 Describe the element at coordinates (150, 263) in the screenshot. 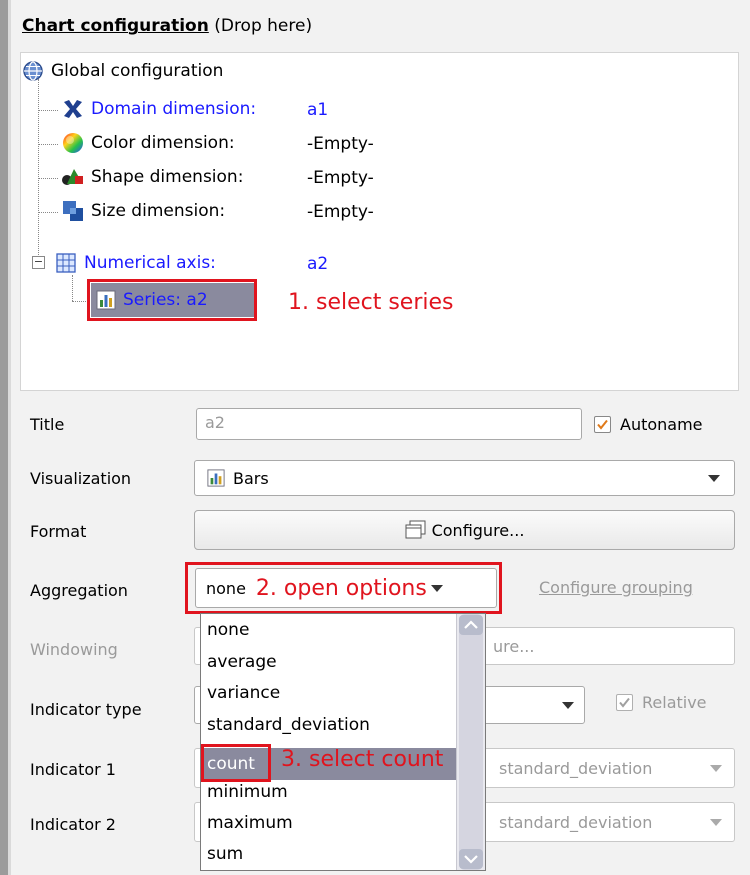

I see `numerical-axis-label: Numerical axis:` at that location.